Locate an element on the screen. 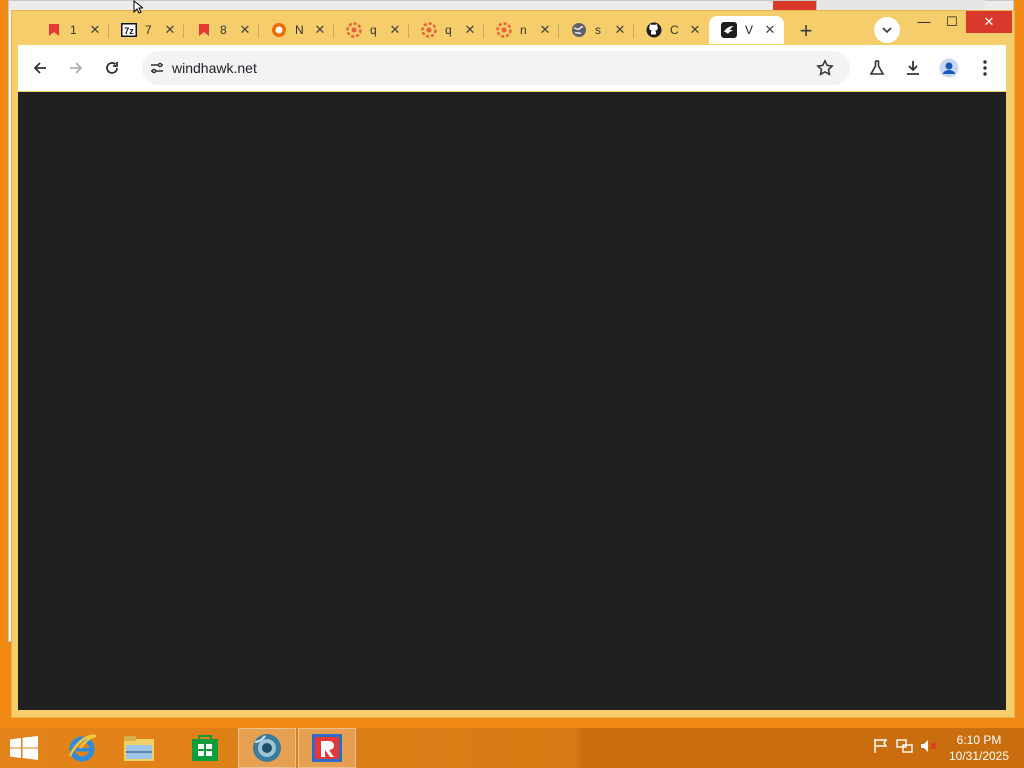 The width and height of the screenshot is (1024, 768). volume-muted-icon is located at coordinates (929, 746).